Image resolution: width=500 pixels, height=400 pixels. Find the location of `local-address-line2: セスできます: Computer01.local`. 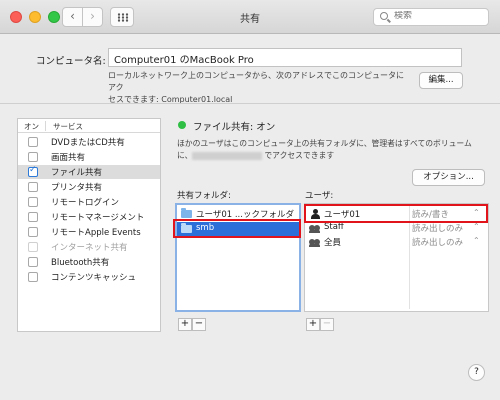

local-address-line2: セスできます: Computer01.local is located at coordinates (170, 99).